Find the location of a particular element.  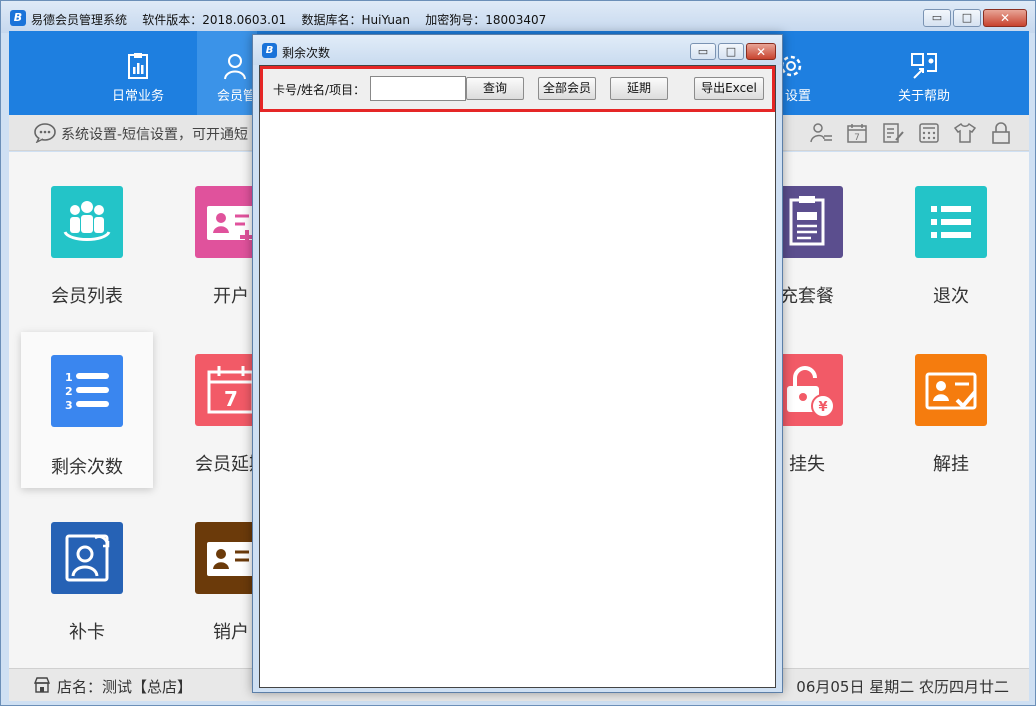

tile-member-list: 会员列表 is located at coordinates (87, 230).